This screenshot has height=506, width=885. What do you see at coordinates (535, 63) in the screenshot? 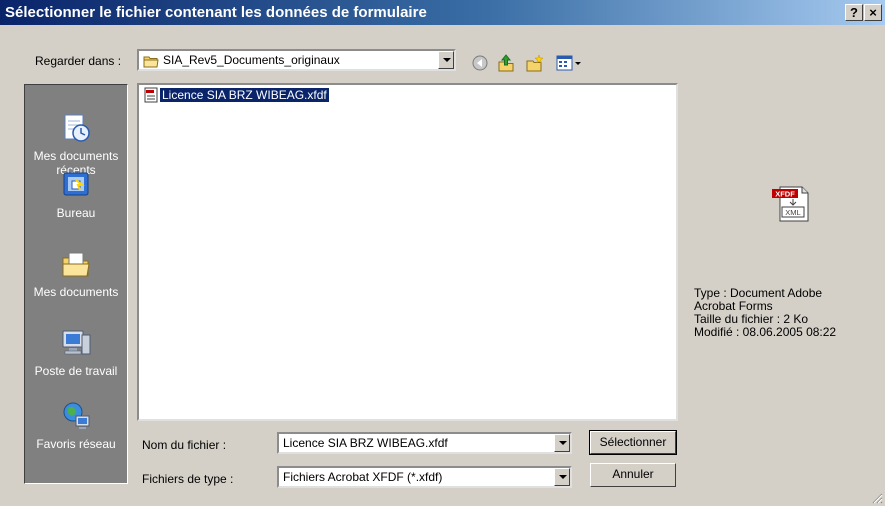
I see `new-folder-icon` at bounding box center [535, 63].